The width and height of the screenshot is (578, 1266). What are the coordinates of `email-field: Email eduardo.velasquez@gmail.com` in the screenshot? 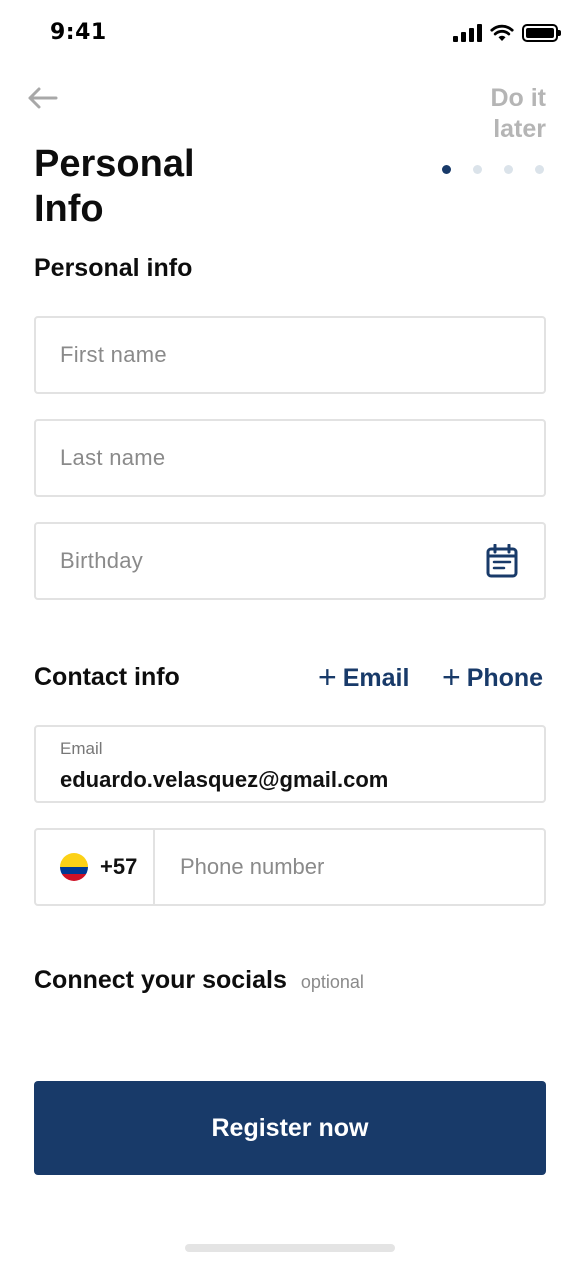 It's located at (290, 764).